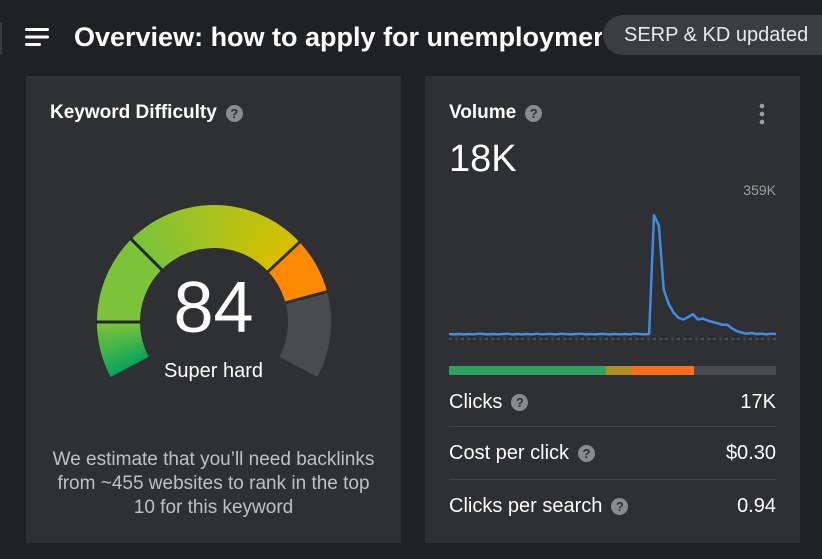  What do you see at coordinates (476, 401) in the screenshot?
I see `clicks-label: Clicks` at bounding box center [476, 401].